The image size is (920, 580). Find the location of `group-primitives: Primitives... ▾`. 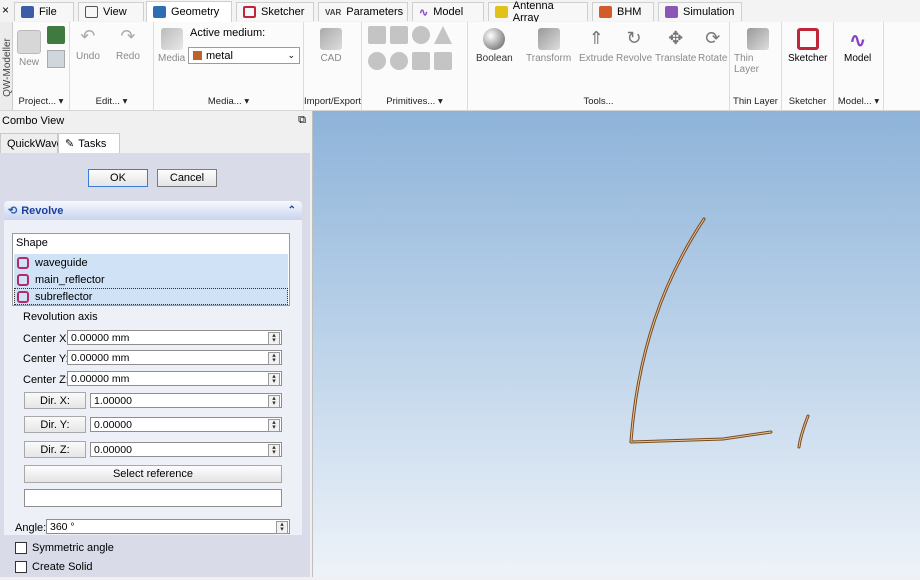

group-primitives: Primitives... ▾ is located at coordinates (415, 66).